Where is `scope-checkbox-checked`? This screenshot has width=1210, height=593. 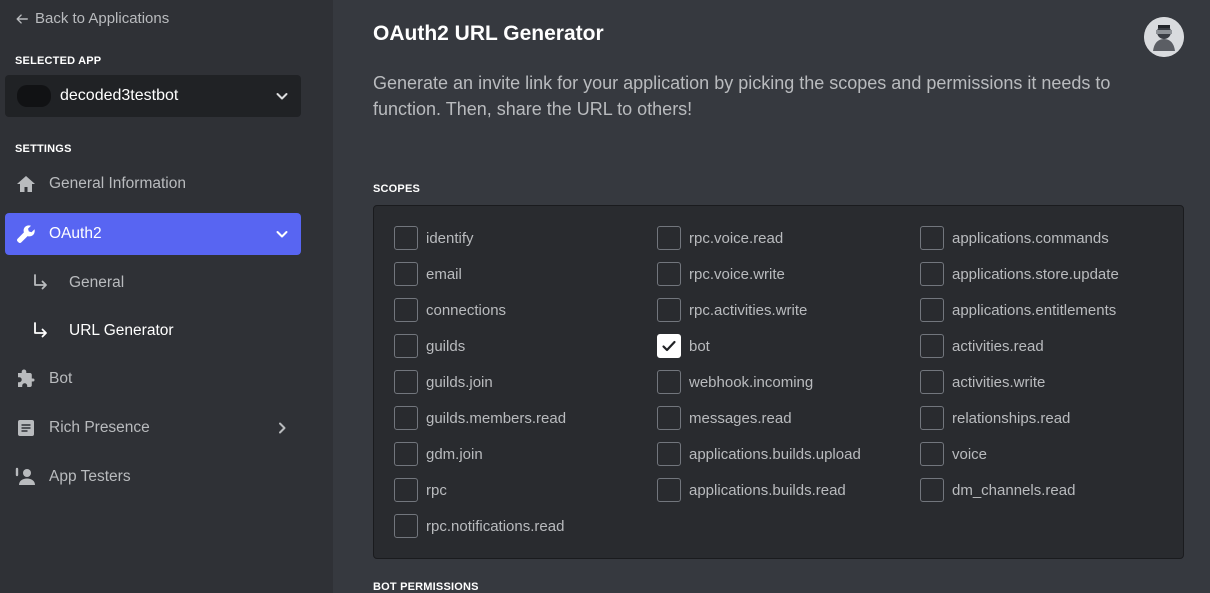 scope-checkbox-checked is located at coordinates (669, 346).